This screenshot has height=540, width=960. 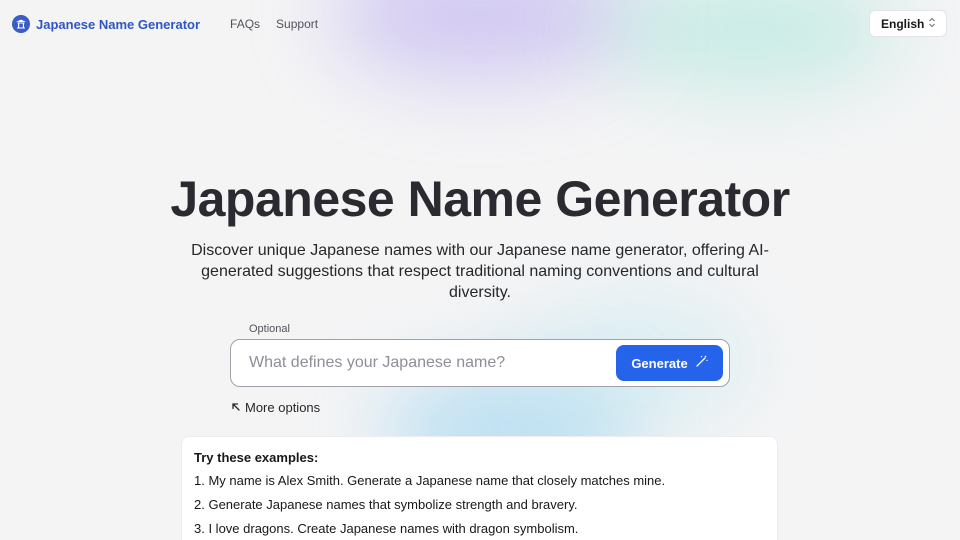 I want to click on page-title: Japanese Name Generator, so click(x=480, y=199).